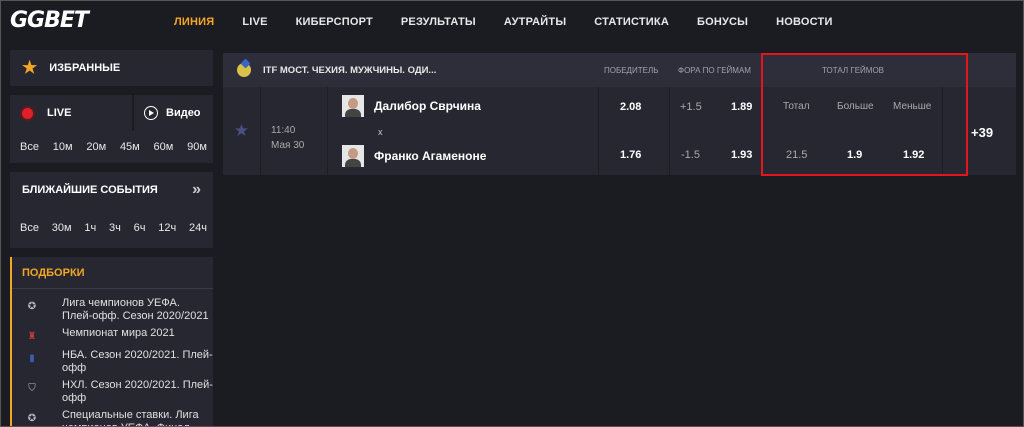 Image resolution: width=1024 pixels, height=427 pixels. I want to click on period-10m: 10м, so click(63, 147).